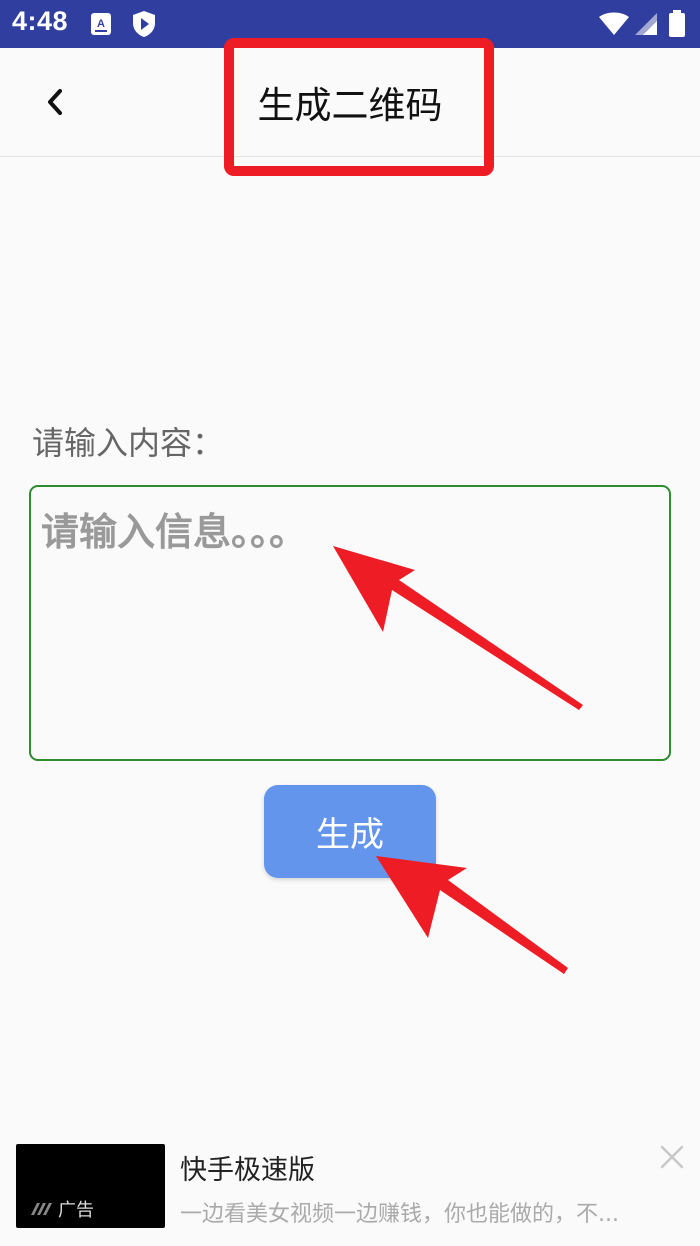  Describe the element at coordinates (677, 26) in the screenshot. I see `battery-icon` at that location.